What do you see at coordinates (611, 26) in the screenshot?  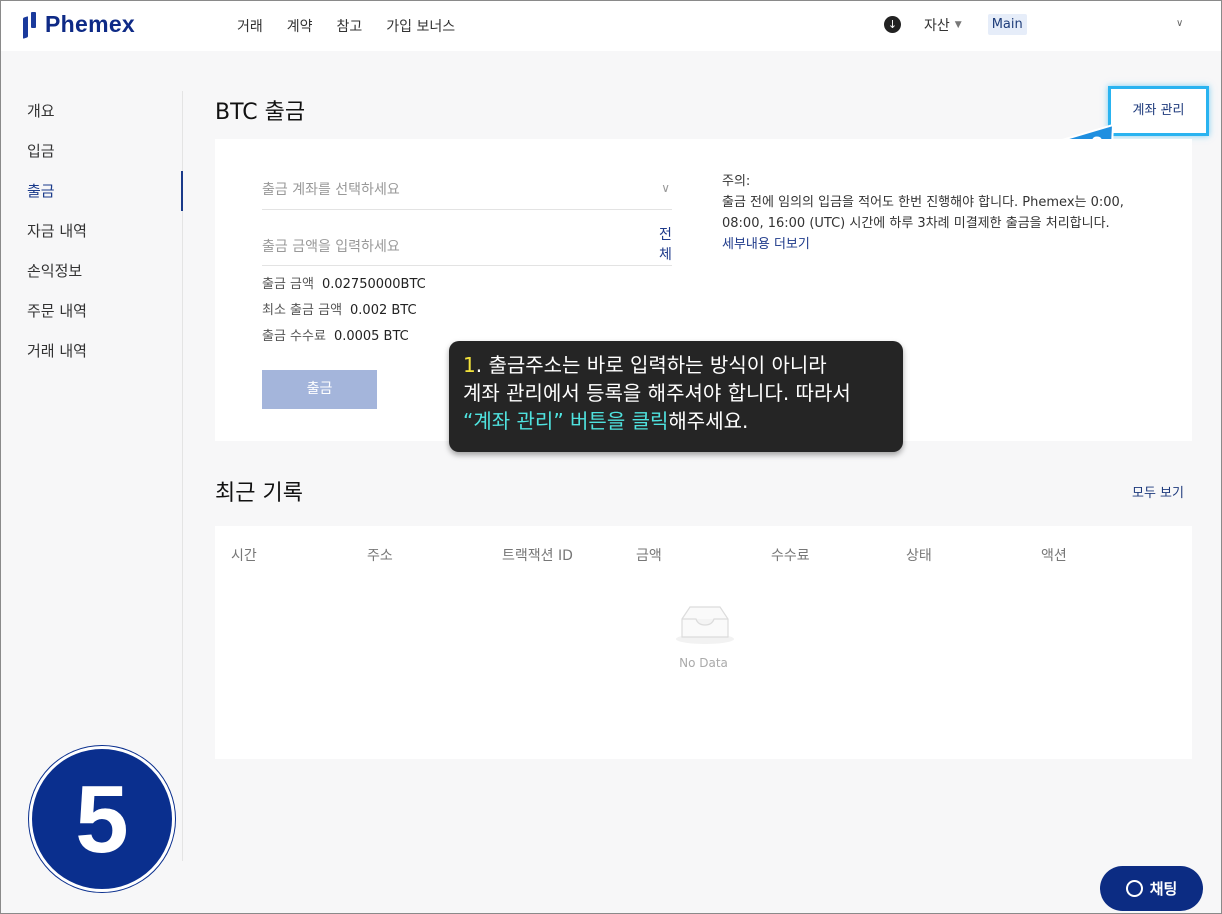 I see `top-navigation-bar: Phemex 거래 계약 참고 가입 보너스 ↓ 자산 ▼ Main ∨` at bounding box center [611, 26].